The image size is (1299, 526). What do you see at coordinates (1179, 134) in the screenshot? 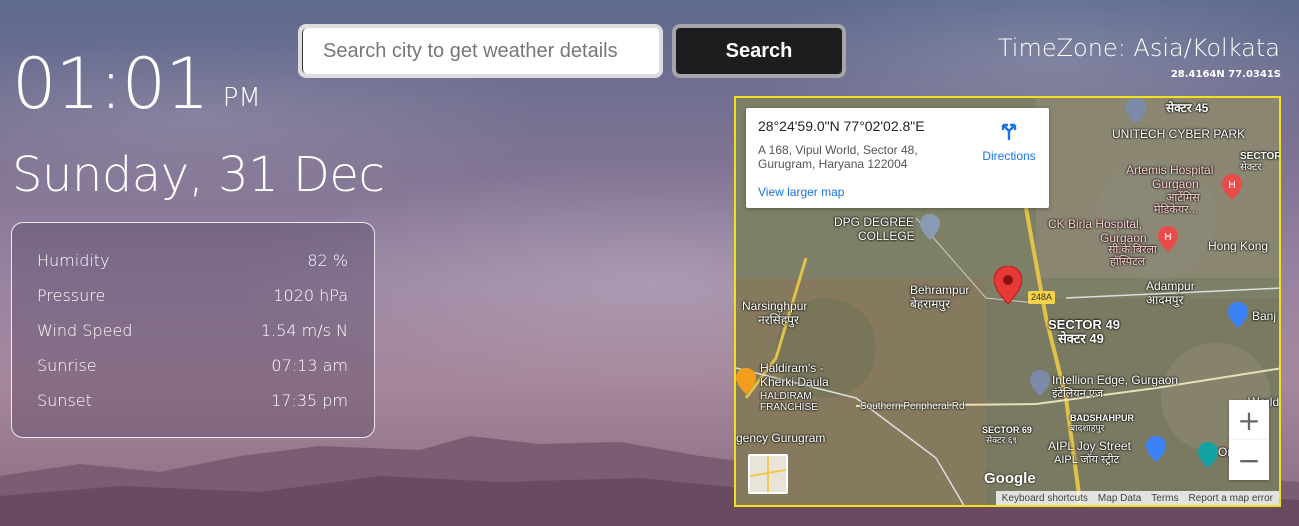
I see `map-label-unitech: UNITECH CYBER PARK` at bounding box center [1179, 134].